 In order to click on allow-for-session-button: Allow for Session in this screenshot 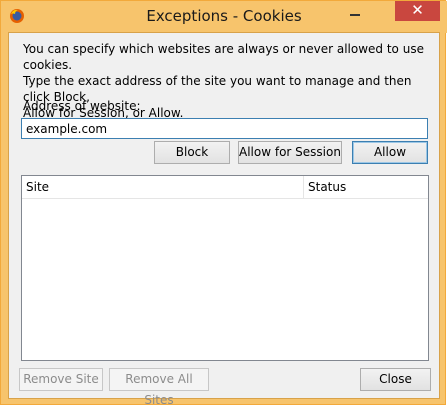, I will do `click(290, 152)`.